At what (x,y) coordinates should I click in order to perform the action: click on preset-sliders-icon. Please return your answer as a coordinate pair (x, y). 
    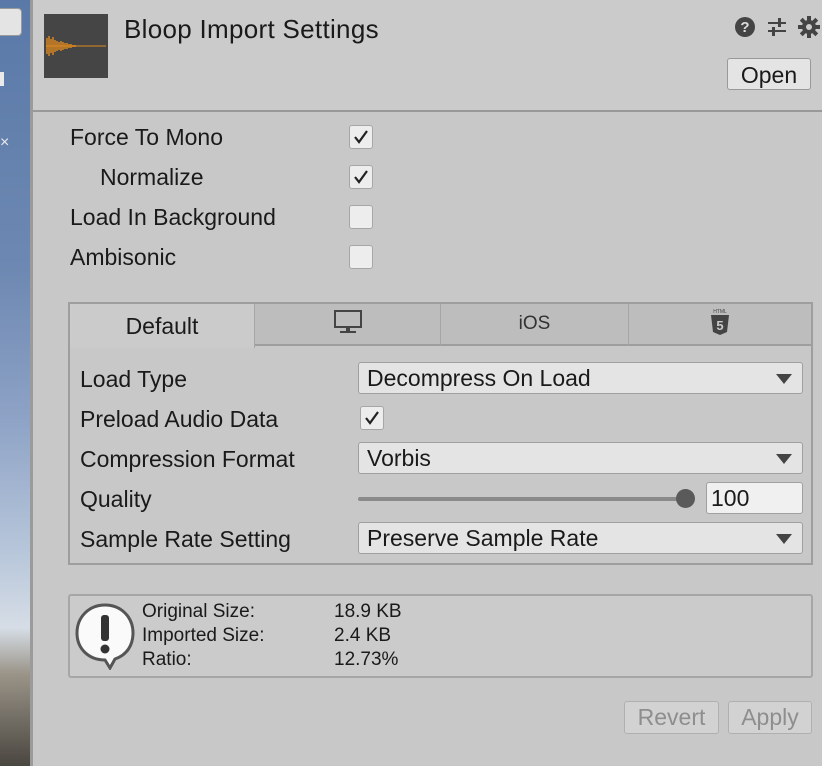
    Looking at the image, I should click on (777, 27).